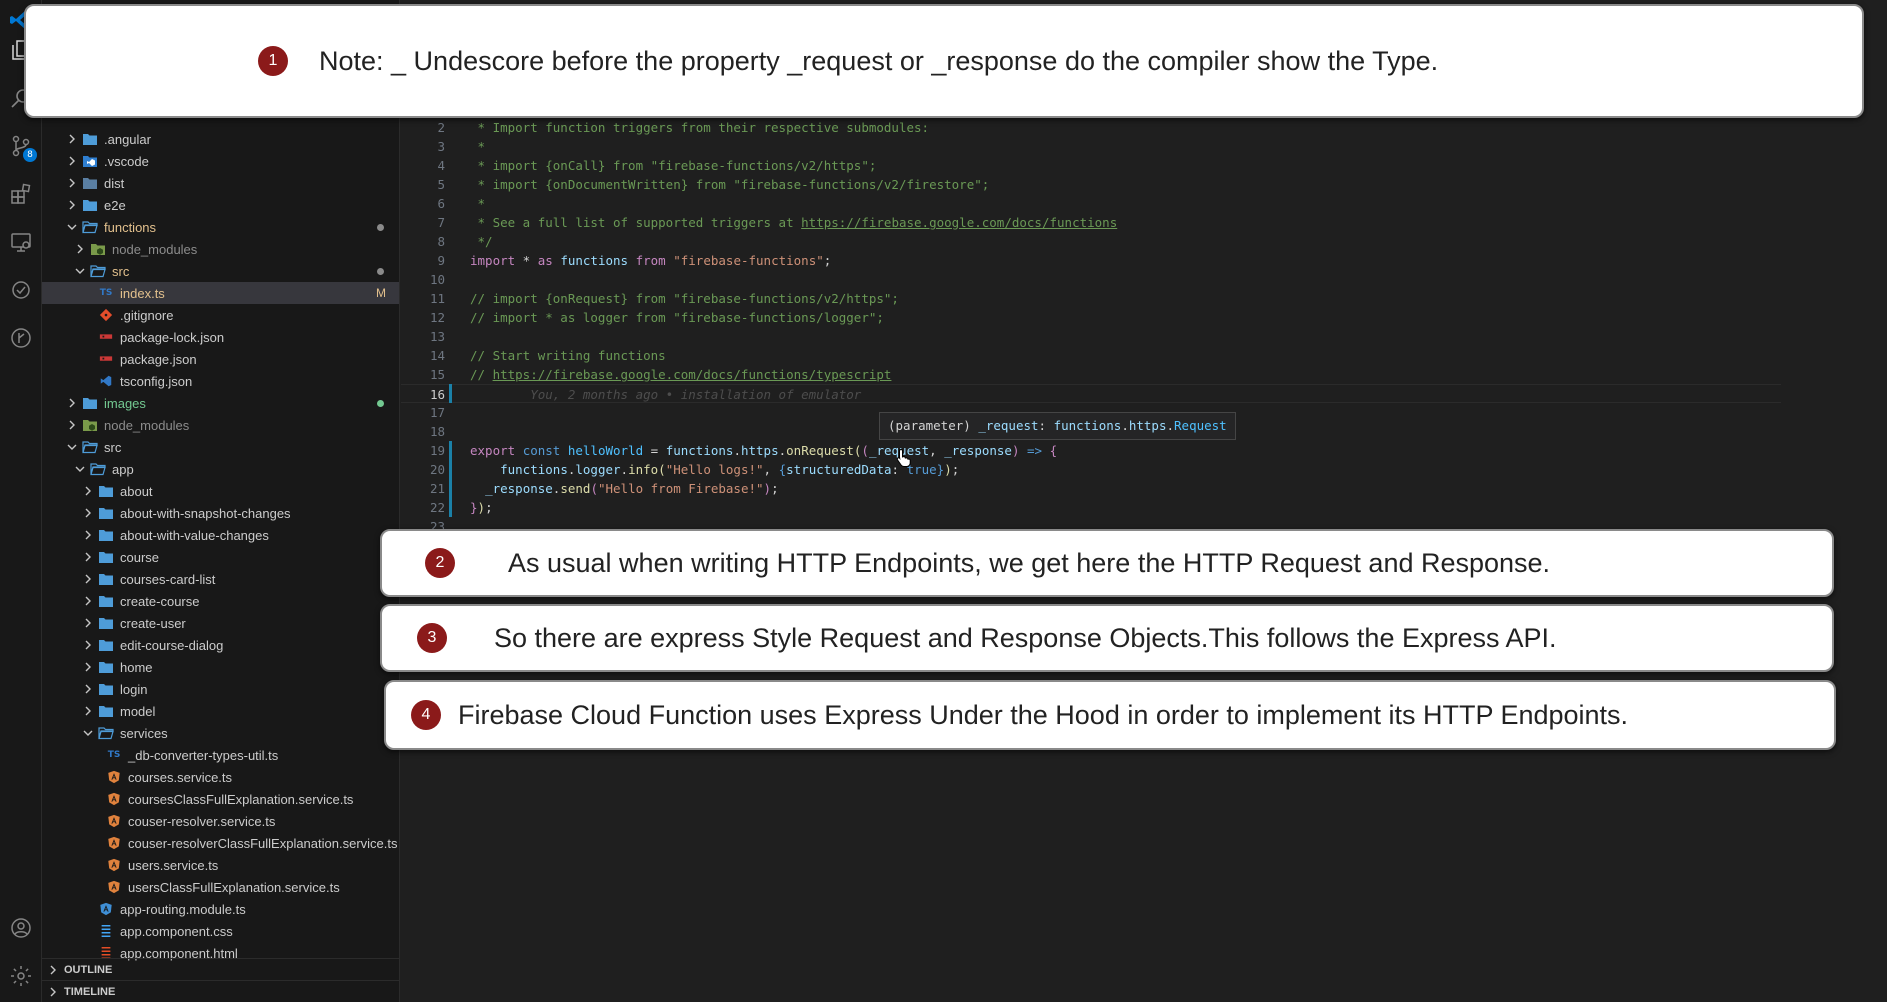 The width and height of the screenshot is (1887, 1002). What do you see at coordinates (220, 359) in the screenshot?
I see `explorer-item: package.json` at bounding box center [220, 359].